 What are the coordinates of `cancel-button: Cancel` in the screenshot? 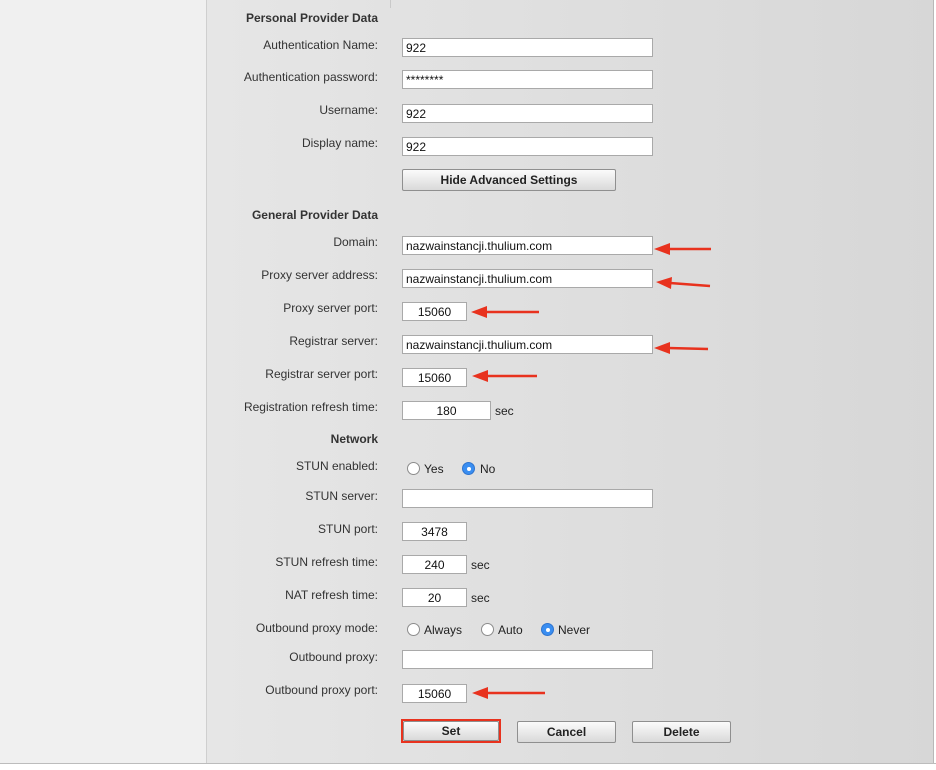 It's located at (566, 732).